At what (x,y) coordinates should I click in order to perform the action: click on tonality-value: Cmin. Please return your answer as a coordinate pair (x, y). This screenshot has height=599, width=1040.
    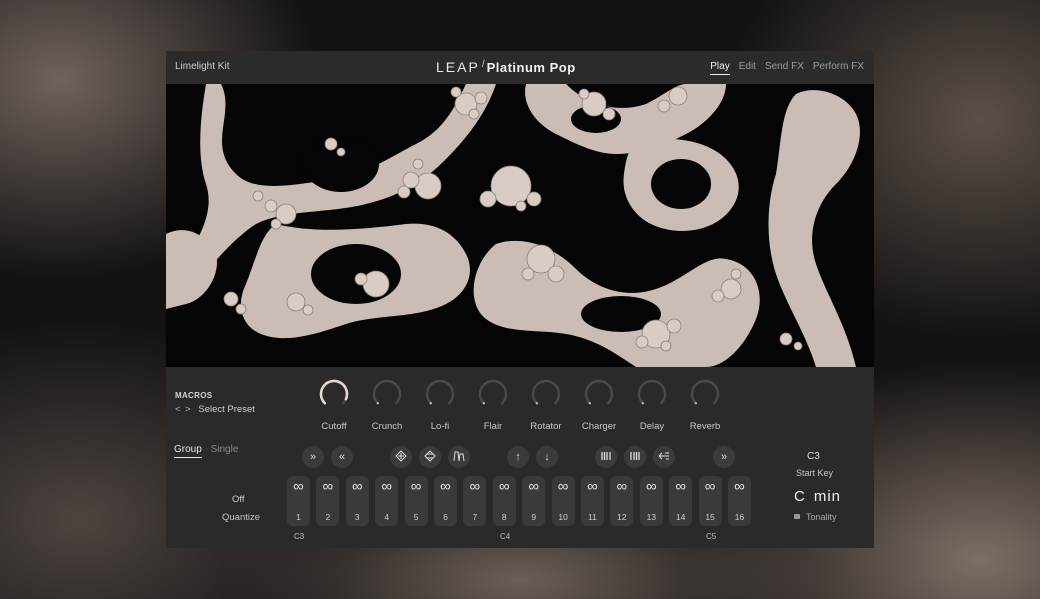
    Looking at the image, I should click on (817, 496).